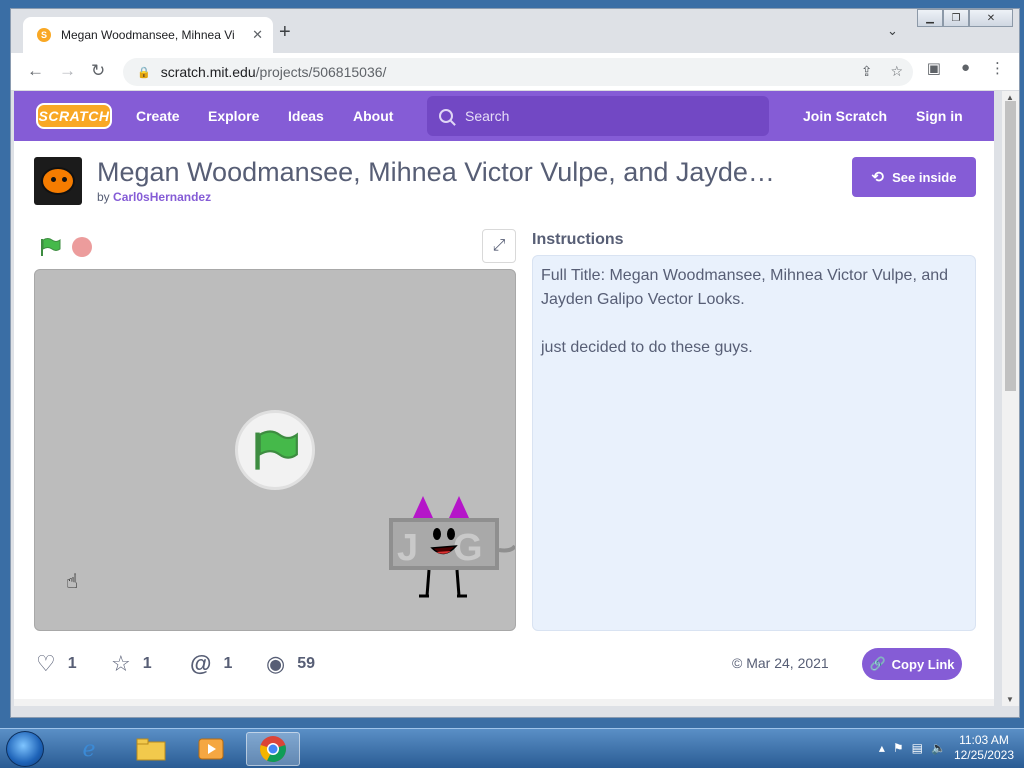 Image resolution: width=1024 pixels, height=768 pixels. What do you see at coordinates (991, 18) in the screenshot?
I see `close-window-button: ✕` at bounding box center [991, 18].